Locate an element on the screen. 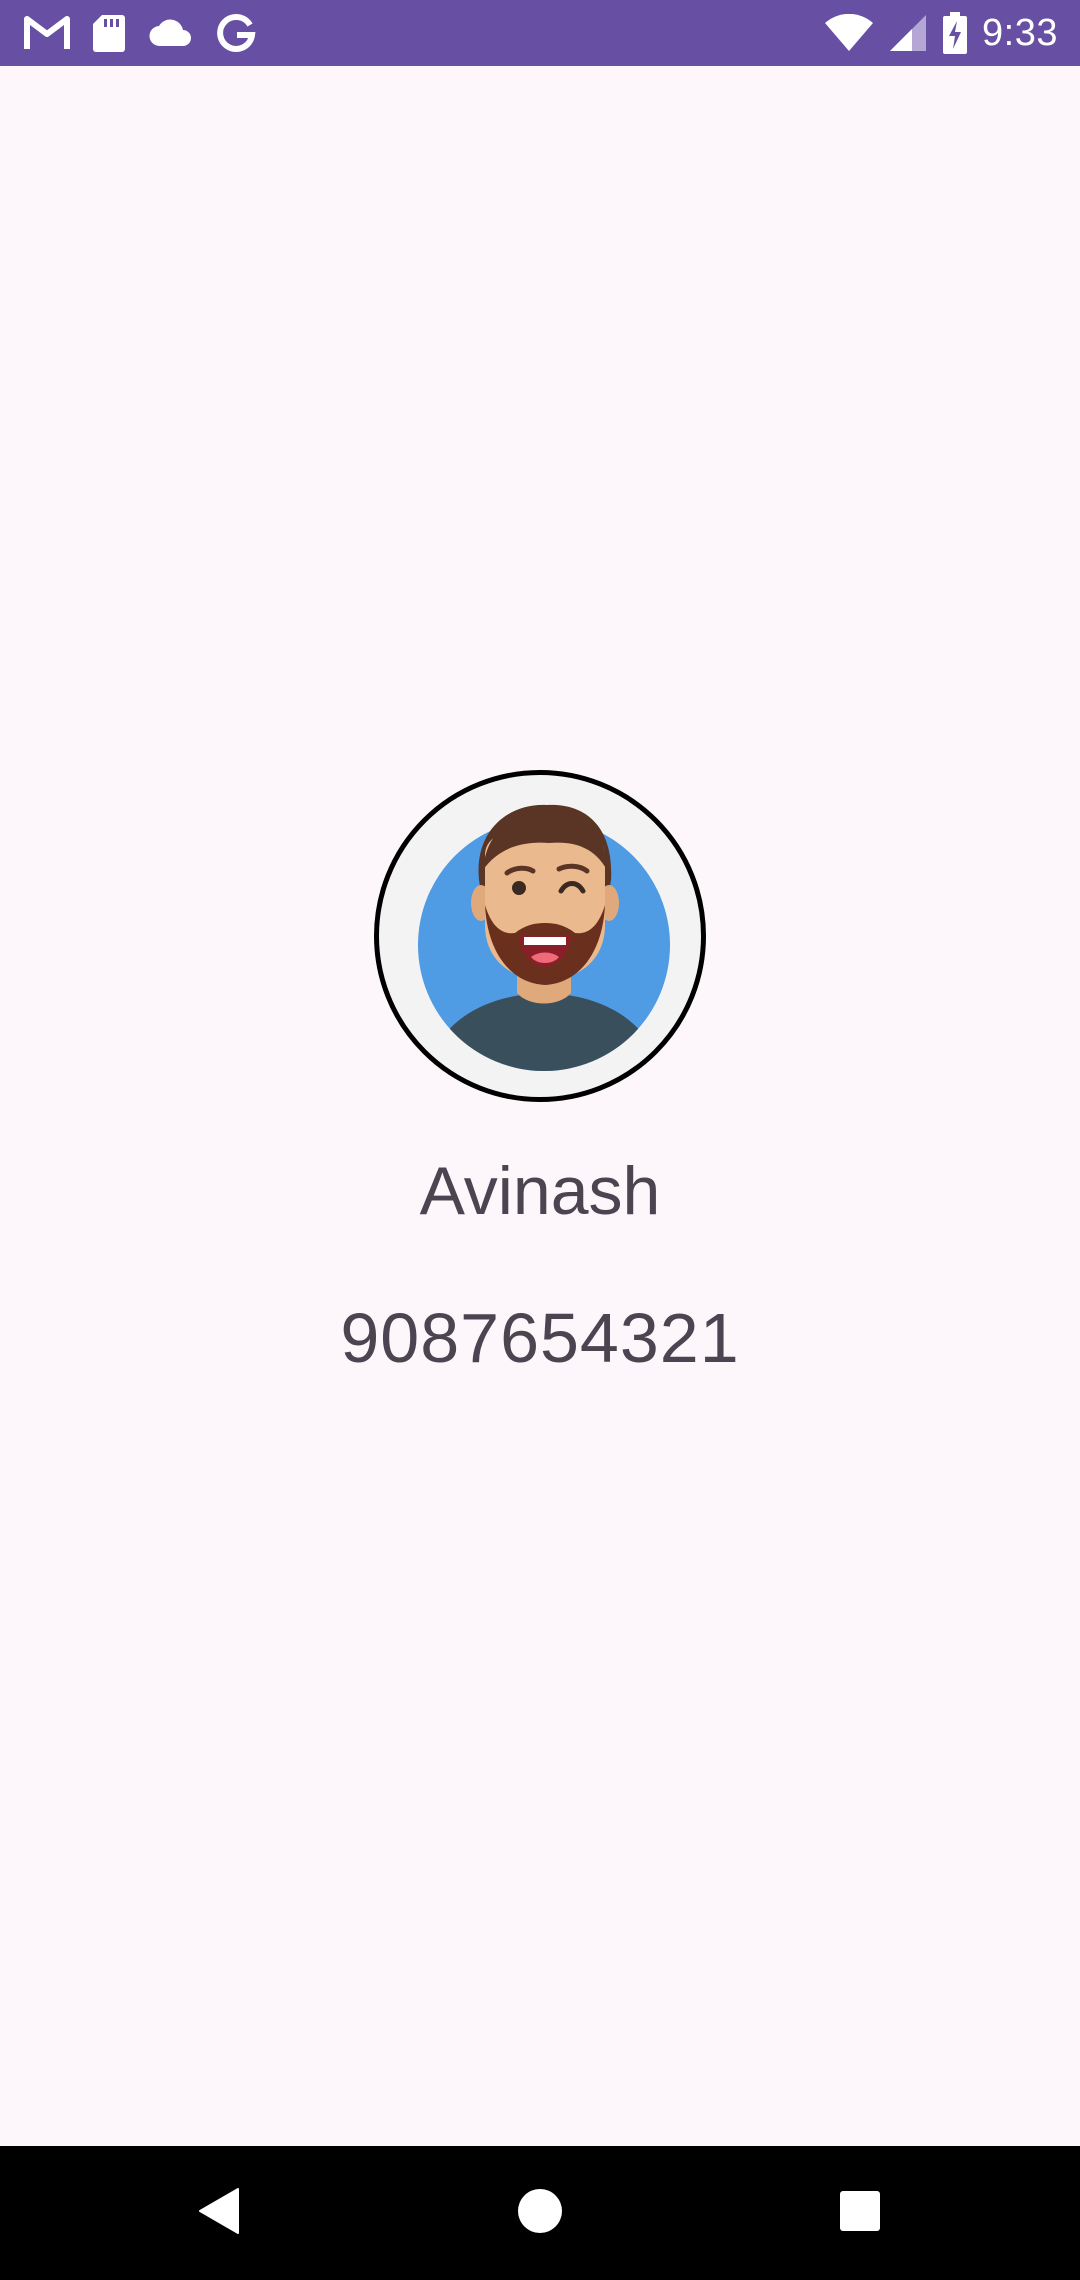 This screenshot has height=2280, width=1080. signal-icon is located at coordinates (908, 33).